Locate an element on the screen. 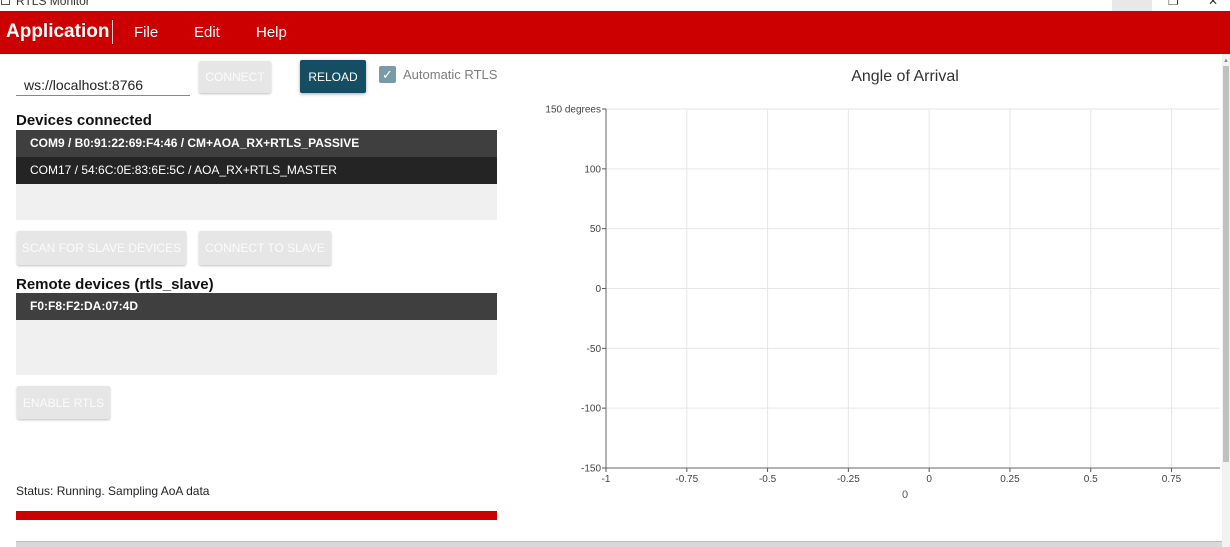 The height and width of the screenshot is (547, 1230). menu-edit: Edit is located at coordinates (207, 33).